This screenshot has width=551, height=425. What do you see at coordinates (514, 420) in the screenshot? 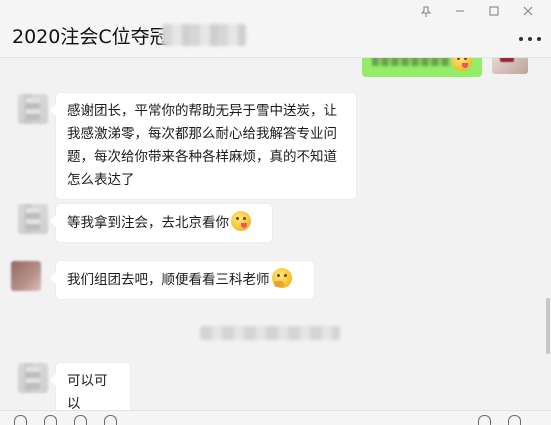
I see `video-call-button-icon` at bounding box center [514, 420].